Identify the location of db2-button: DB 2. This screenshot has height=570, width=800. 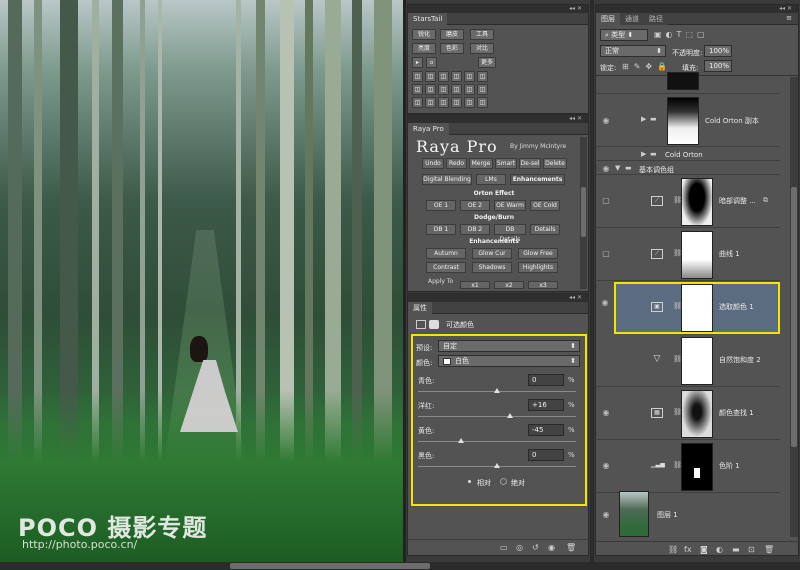
(475, 229).